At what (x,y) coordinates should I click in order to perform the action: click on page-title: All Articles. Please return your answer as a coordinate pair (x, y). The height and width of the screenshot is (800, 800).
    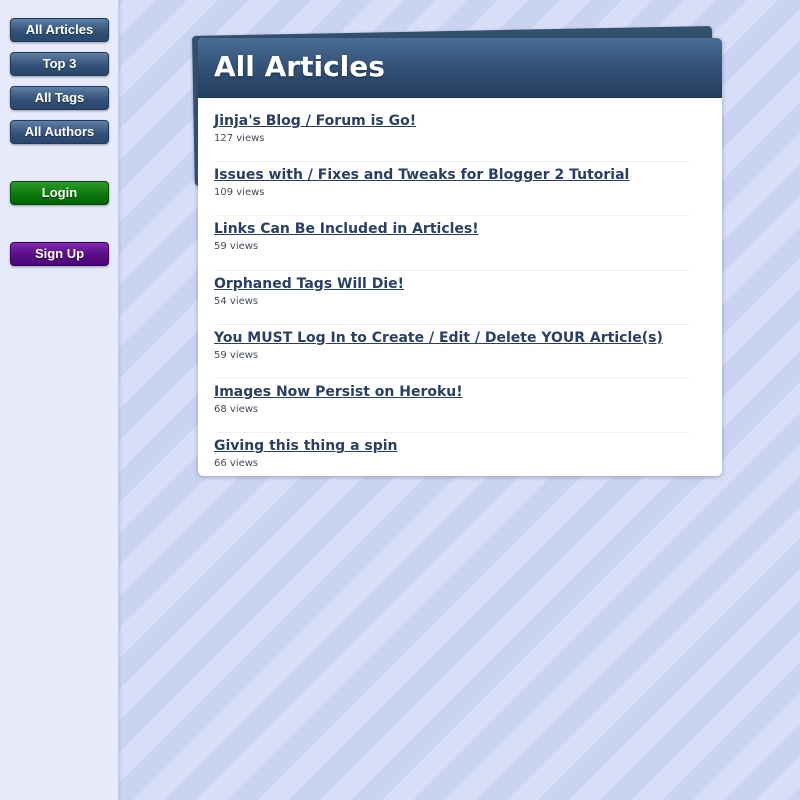
    Looking at the image, I should click on (299, 66).